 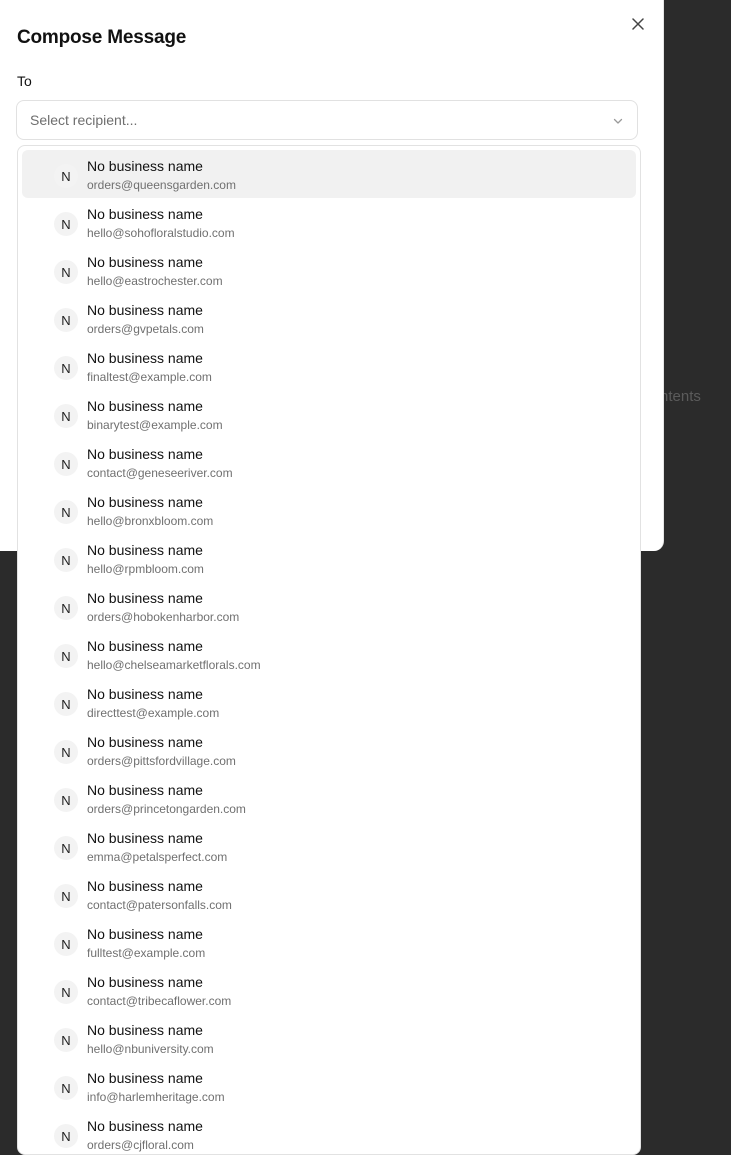 I want to click on recipient-email: finaltest@example.com, so click(x=149, y=377).